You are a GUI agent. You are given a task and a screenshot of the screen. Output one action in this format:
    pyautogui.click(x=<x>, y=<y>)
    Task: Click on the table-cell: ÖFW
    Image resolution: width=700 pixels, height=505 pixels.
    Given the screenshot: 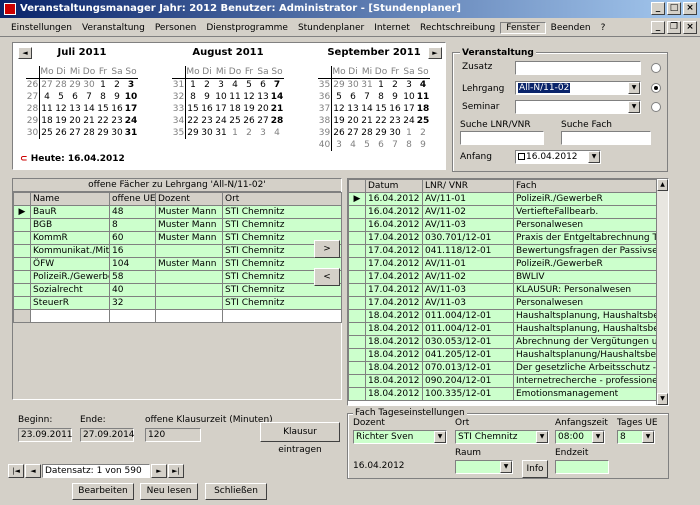 What is the action you would take?
    pyautogui.click(x=70, y=264)
    